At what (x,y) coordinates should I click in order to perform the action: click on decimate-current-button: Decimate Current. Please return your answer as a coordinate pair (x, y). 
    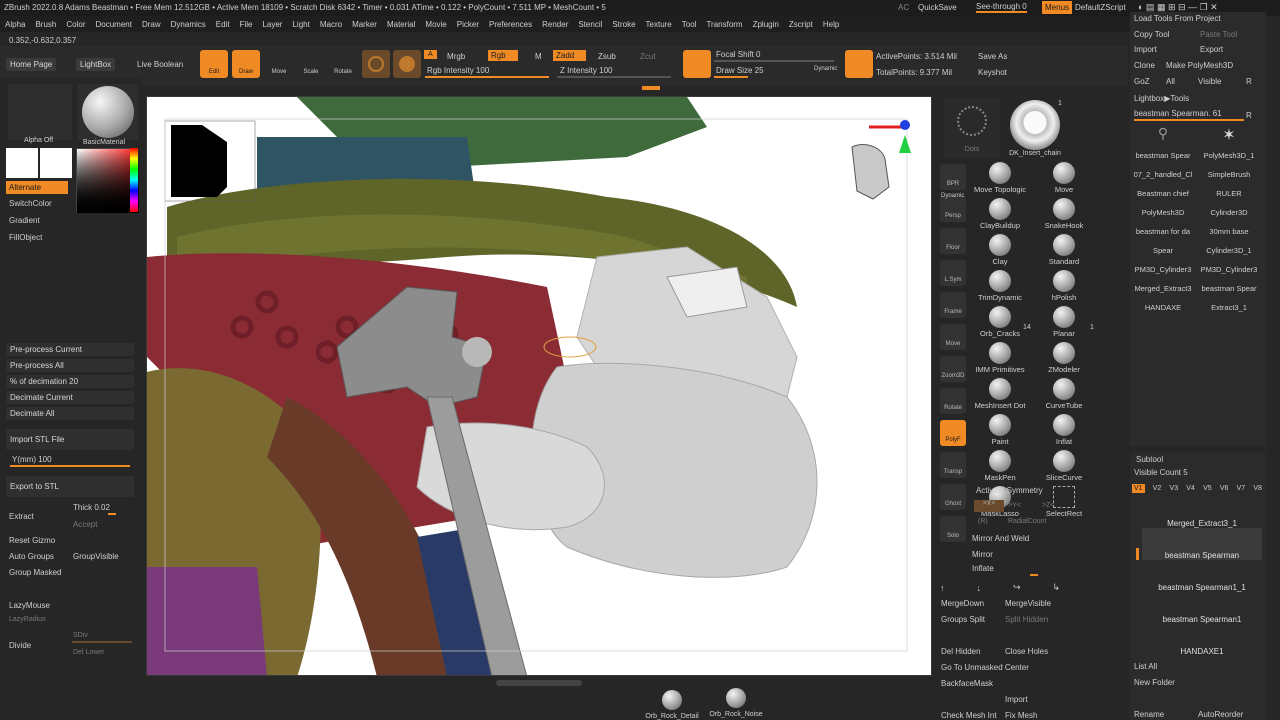
    Looking at the image, I should click on (70, 397).